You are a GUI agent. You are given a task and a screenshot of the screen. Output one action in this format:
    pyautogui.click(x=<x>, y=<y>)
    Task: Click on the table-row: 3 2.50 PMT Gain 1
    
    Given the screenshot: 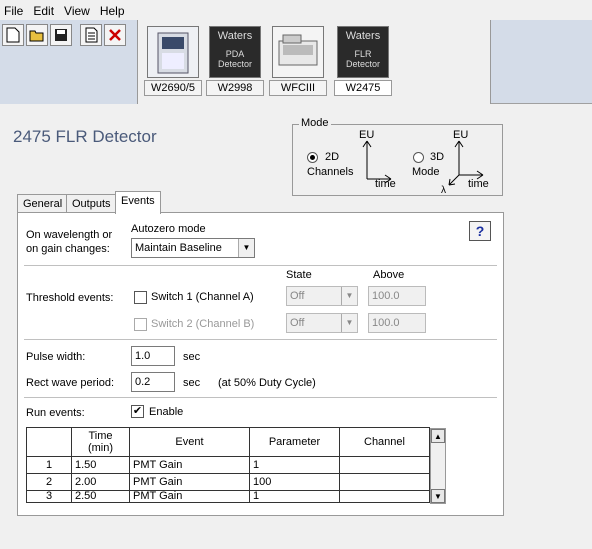 What is the action you would take?
    pyautogui.click(x=228, y=496)
    